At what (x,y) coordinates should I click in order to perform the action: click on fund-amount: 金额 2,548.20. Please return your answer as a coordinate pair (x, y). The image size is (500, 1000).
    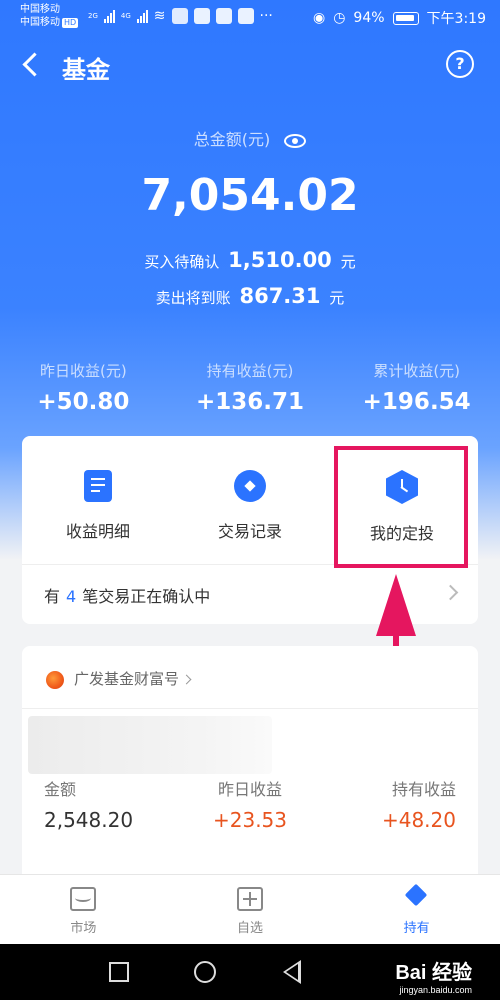
    Looking at the image, I should click on (112, 804).